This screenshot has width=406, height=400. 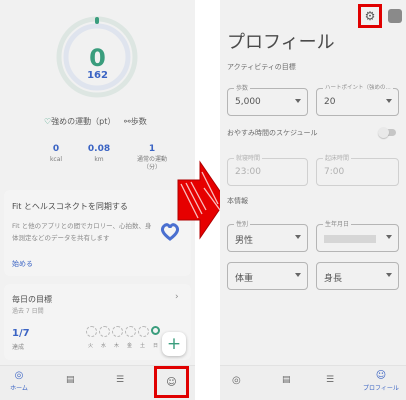 What do you see at coordinates (267, 99) in the screenshot?
I see `steps-goal-select: 歩数 5,000` at bounding box center [267, 99].